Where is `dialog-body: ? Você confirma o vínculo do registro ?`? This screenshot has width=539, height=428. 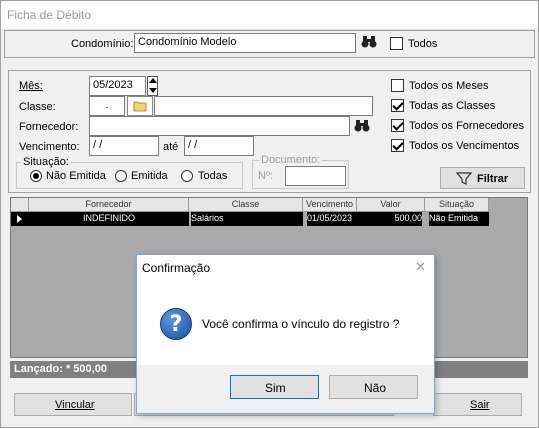
dialog-body: ? Você confirma o vínculo do registro ? is located at coordinates (285, 322).